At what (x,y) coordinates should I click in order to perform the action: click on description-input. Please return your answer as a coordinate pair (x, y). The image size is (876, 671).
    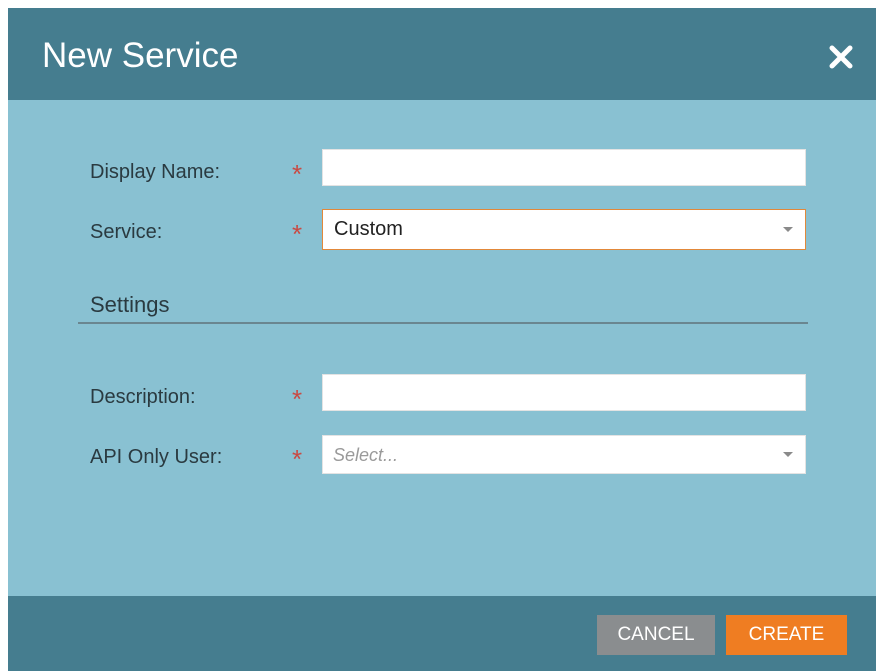
    Looking at the image, I should click on (564, 392).